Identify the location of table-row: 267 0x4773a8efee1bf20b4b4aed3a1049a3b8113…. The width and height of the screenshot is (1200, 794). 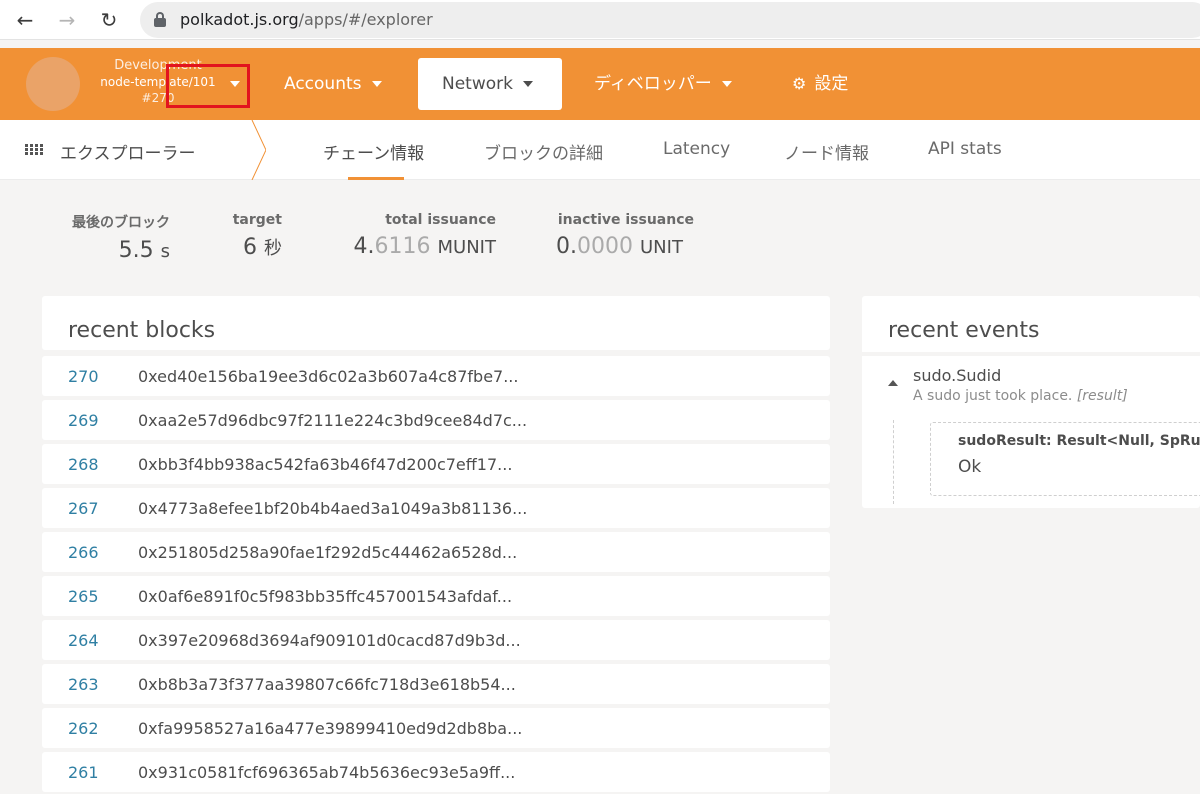
(436, 508).